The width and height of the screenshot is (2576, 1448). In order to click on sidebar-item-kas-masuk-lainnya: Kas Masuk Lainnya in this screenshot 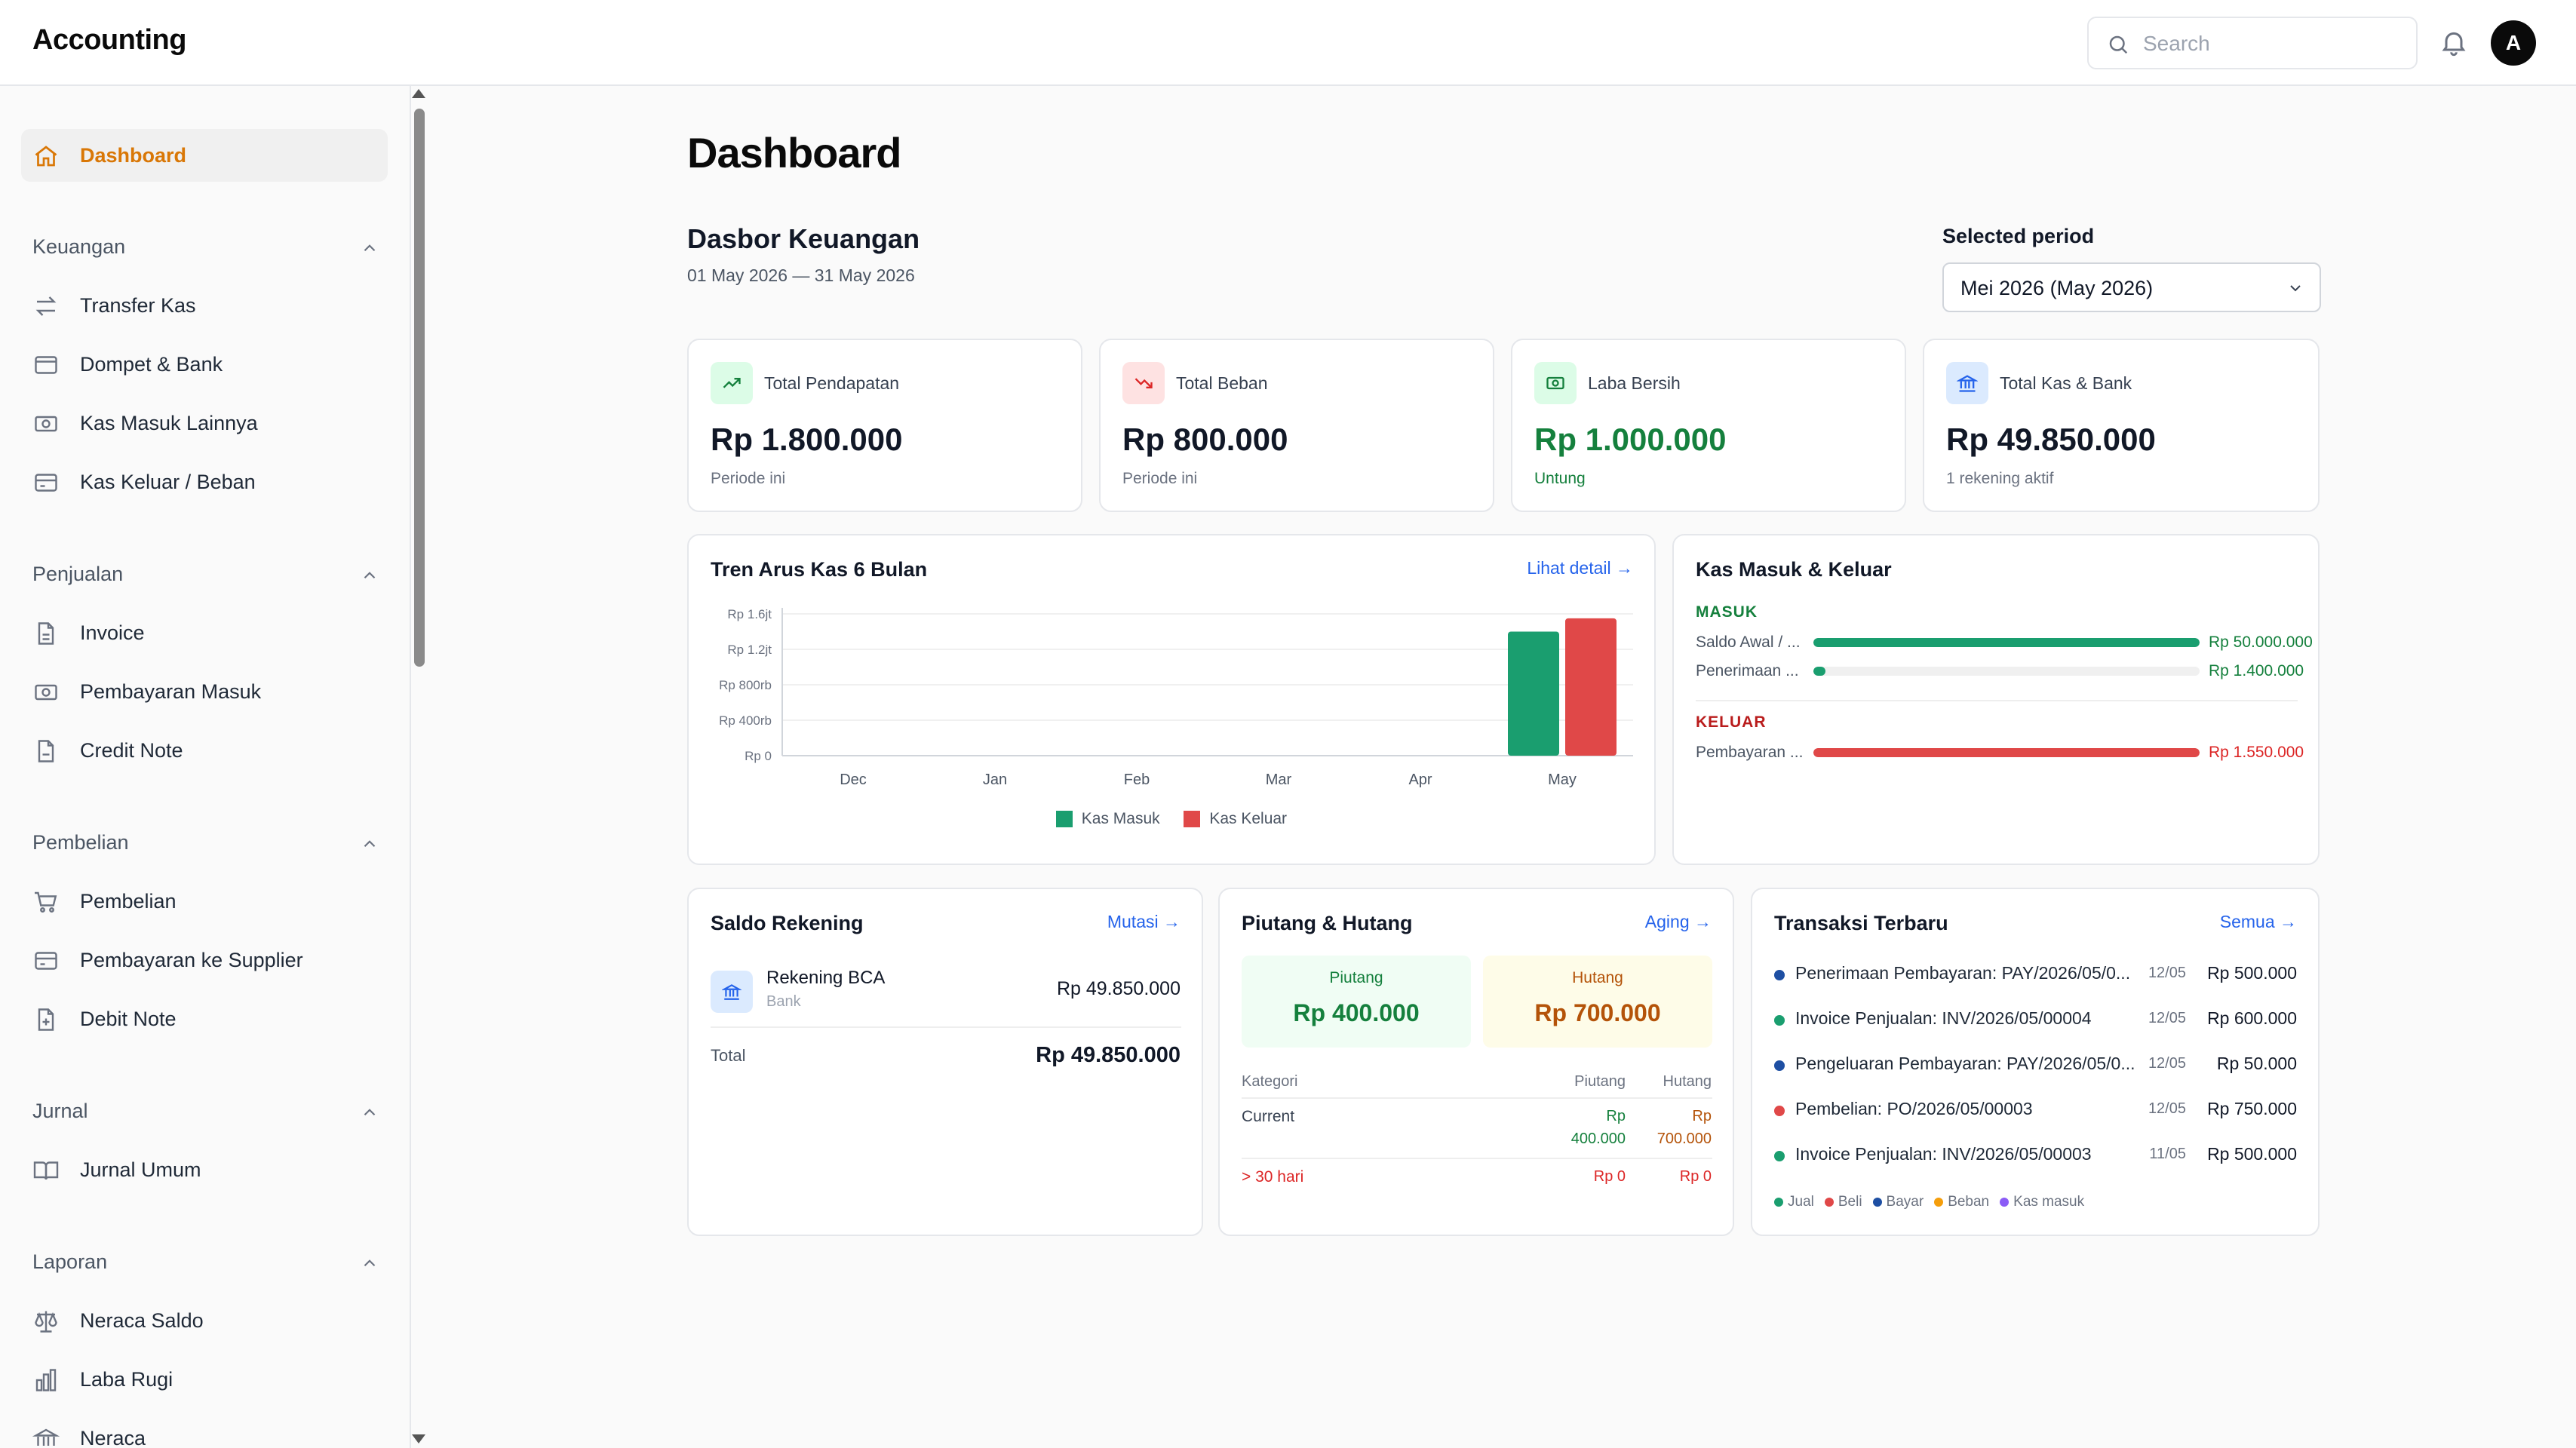, I will do `click(204, 423)`.